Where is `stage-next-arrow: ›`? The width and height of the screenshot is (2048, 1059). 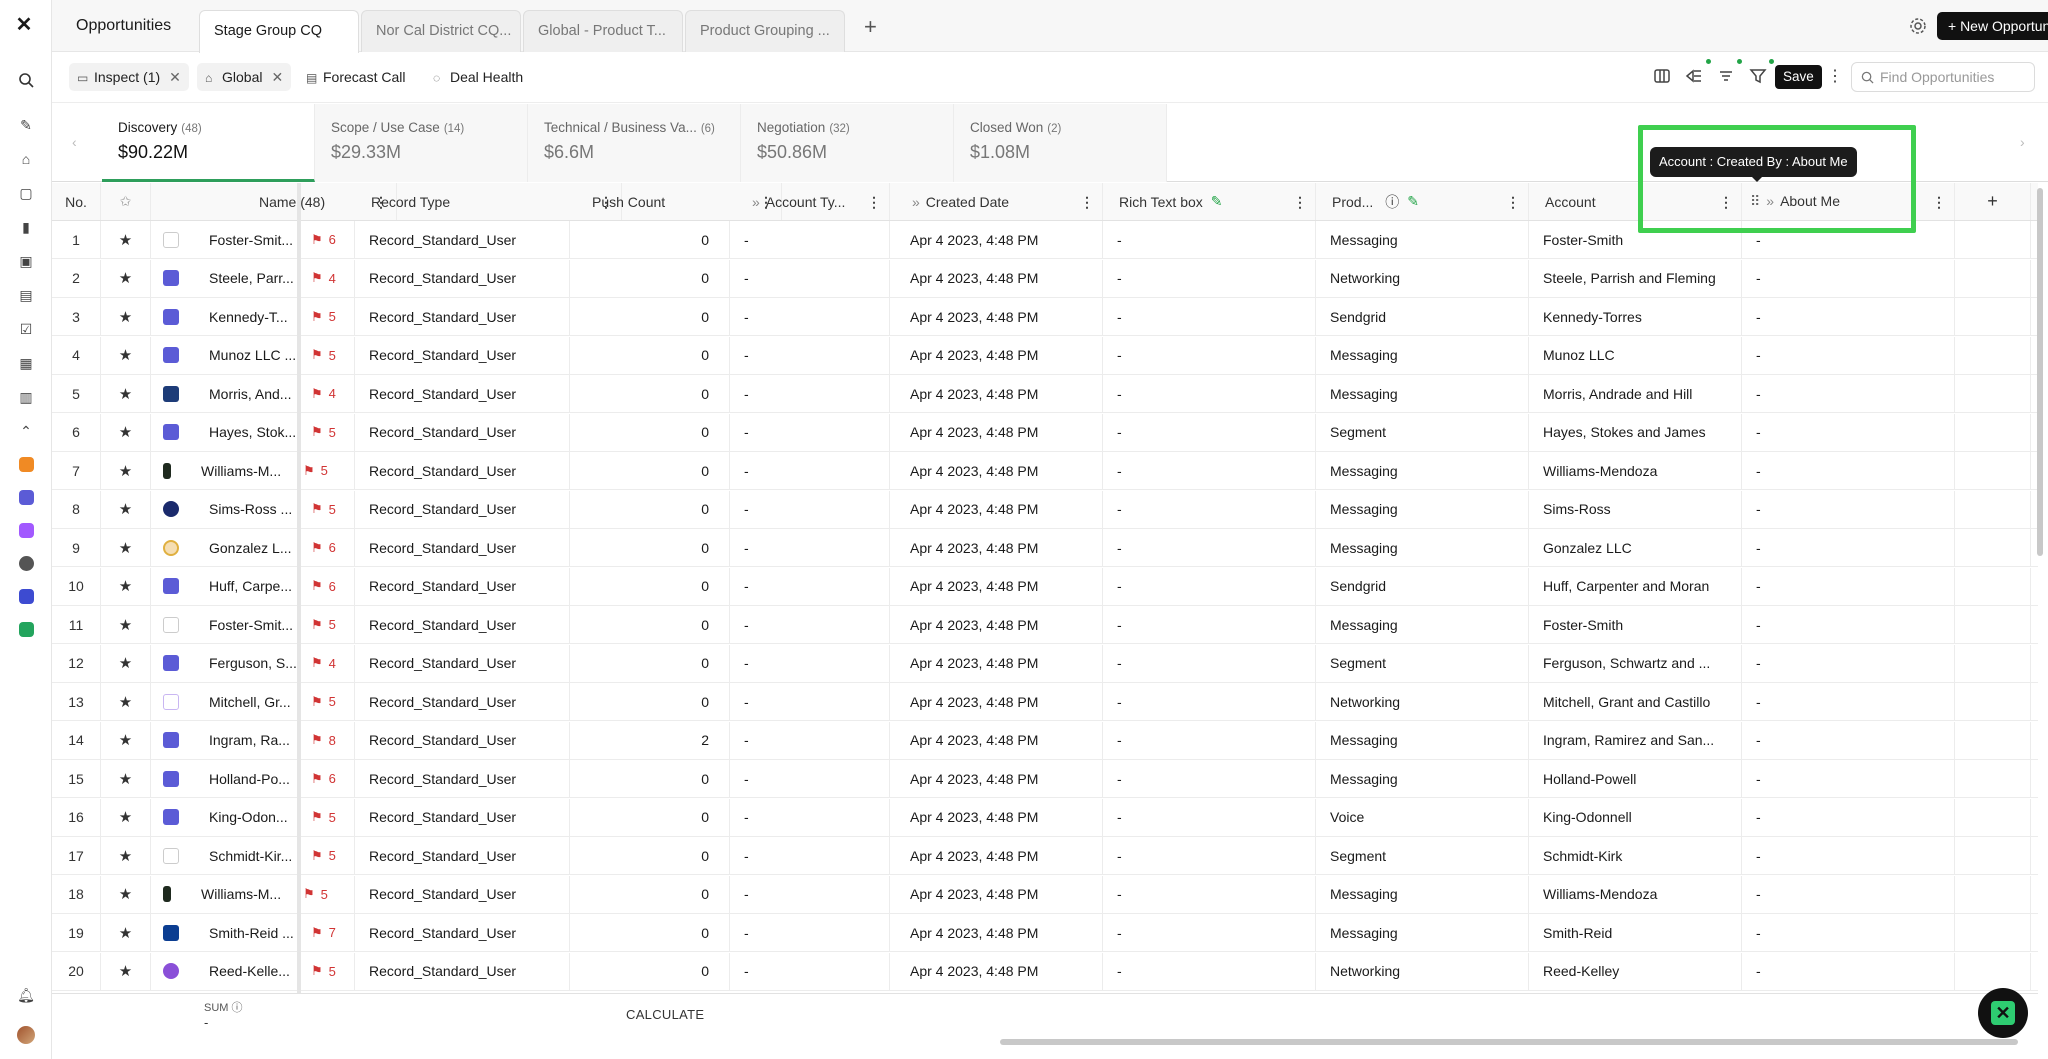
stage-next-arrow: › is located at coordinates (2022, 142).